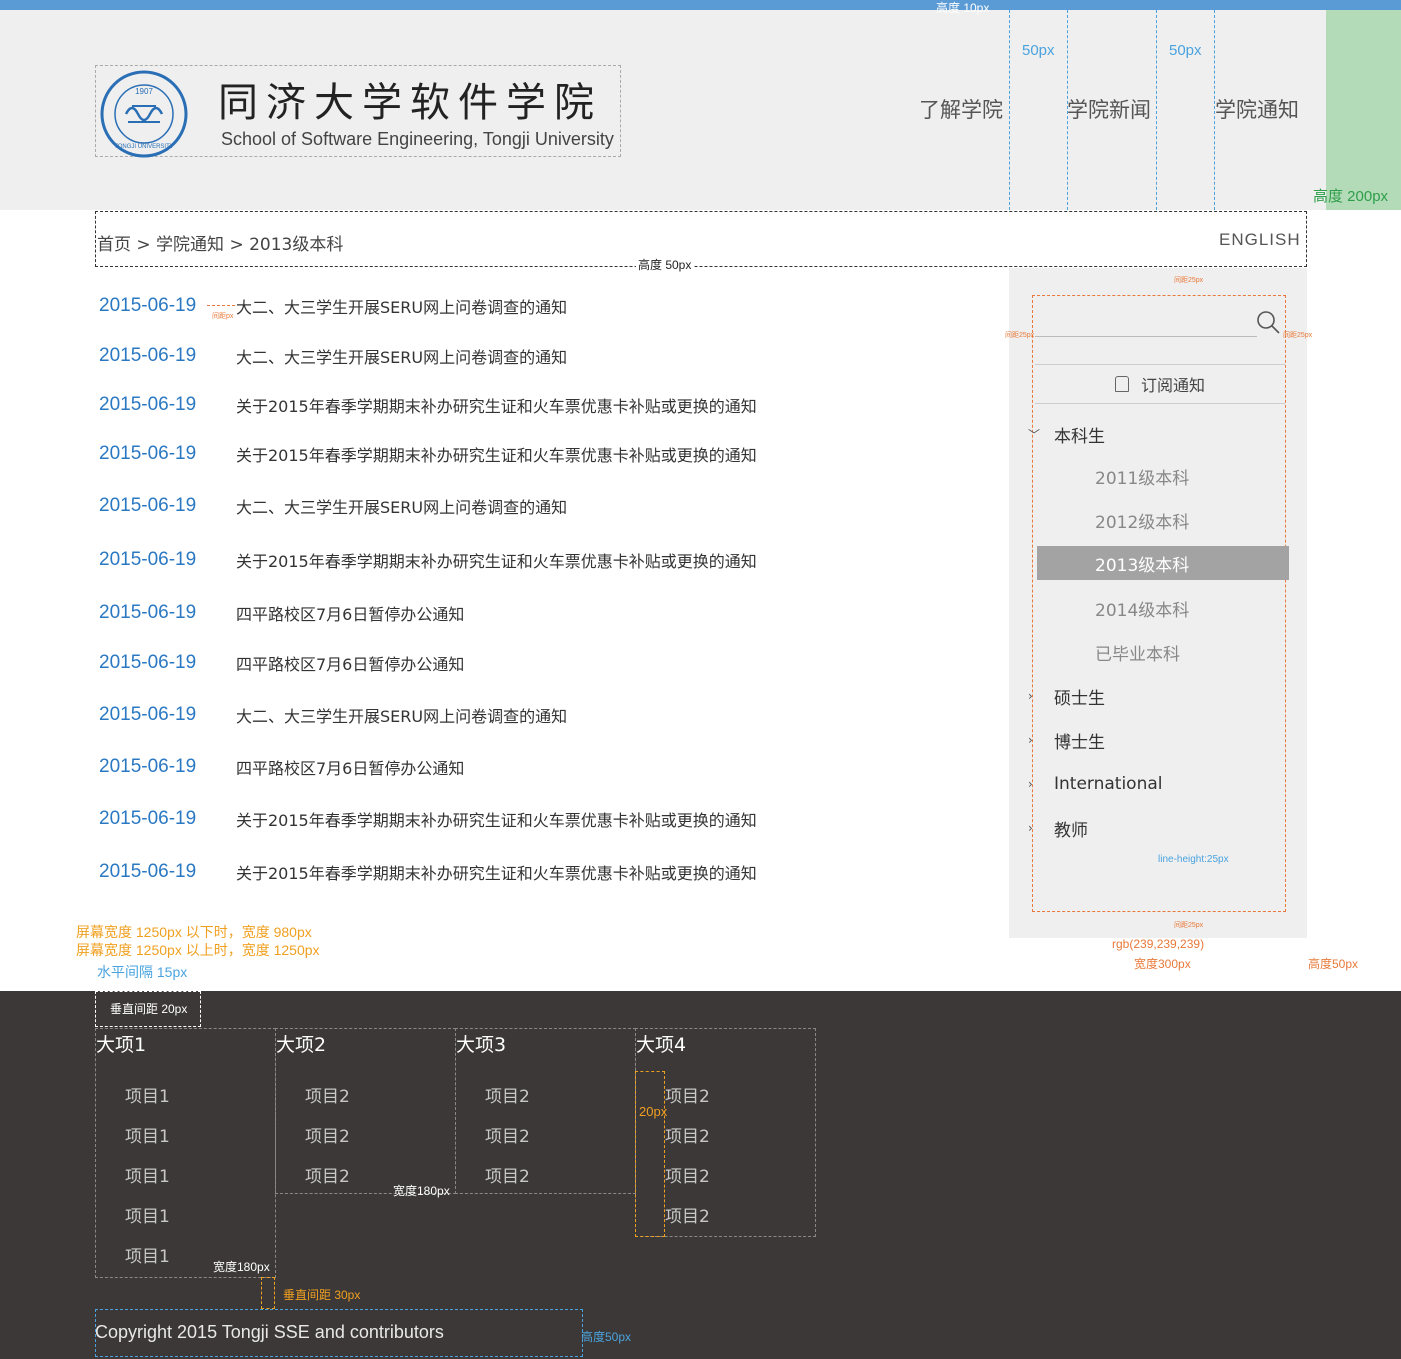  What do you see at coordinates (1298, 335) in the screenshot?
I see `sidebar-right-gap-annotation: 间距25px` at bounding box center [1298, 335].